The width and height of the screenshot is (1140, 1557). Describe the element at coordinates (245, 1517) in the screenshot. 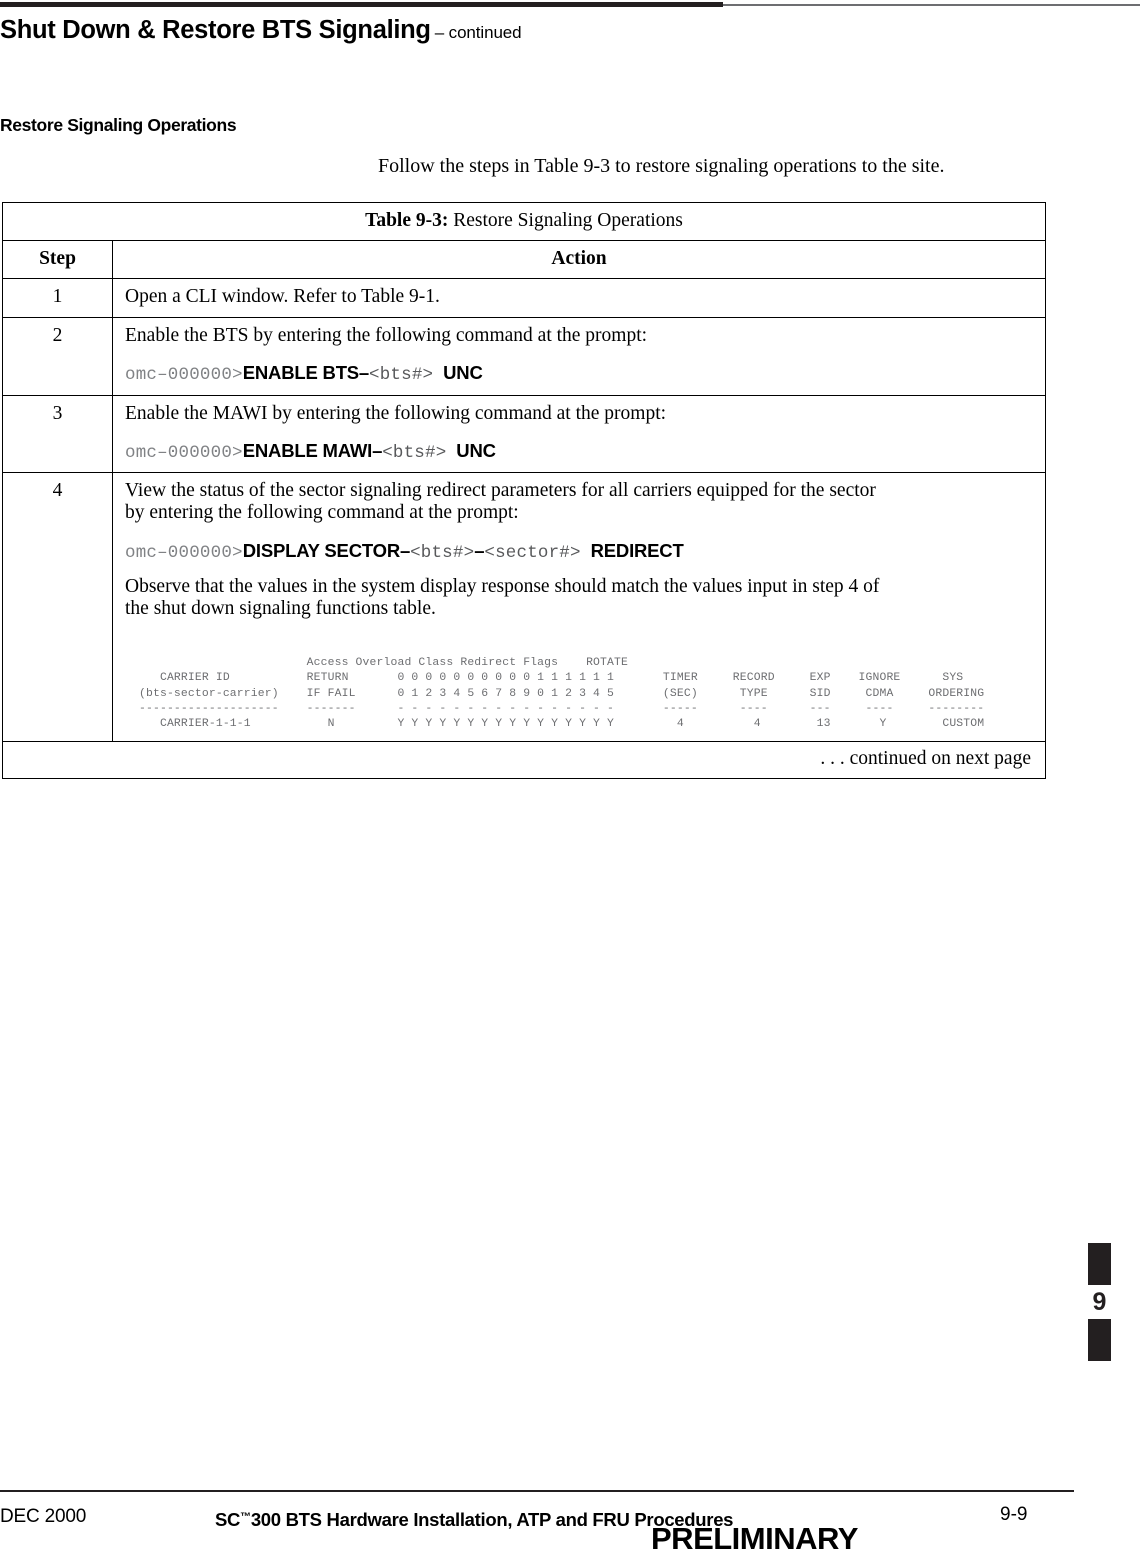

I see `trademark-icon: ™` at that location.